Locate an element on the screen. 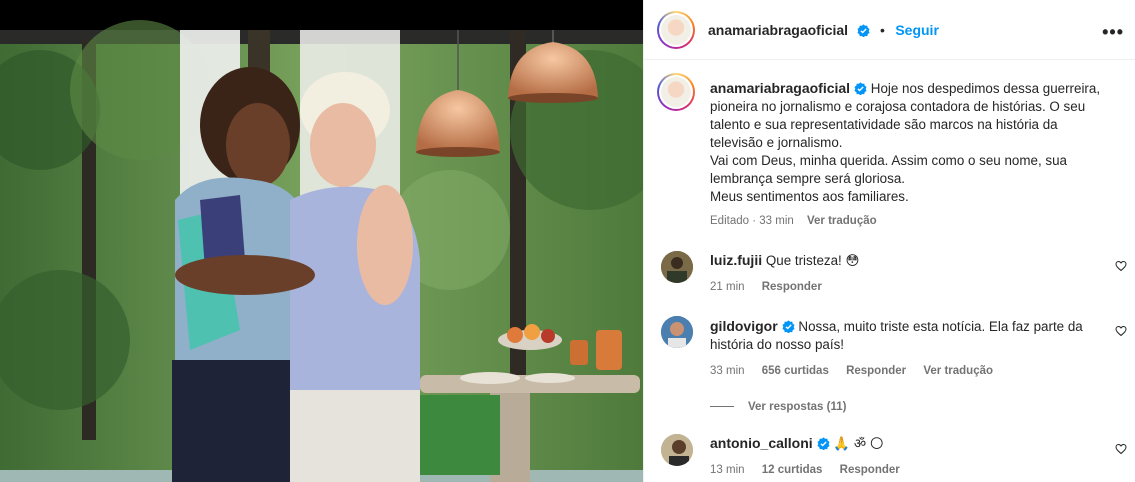  caption-line: Meus sentimentos aos familiares. is located at coordinates (809, 196).